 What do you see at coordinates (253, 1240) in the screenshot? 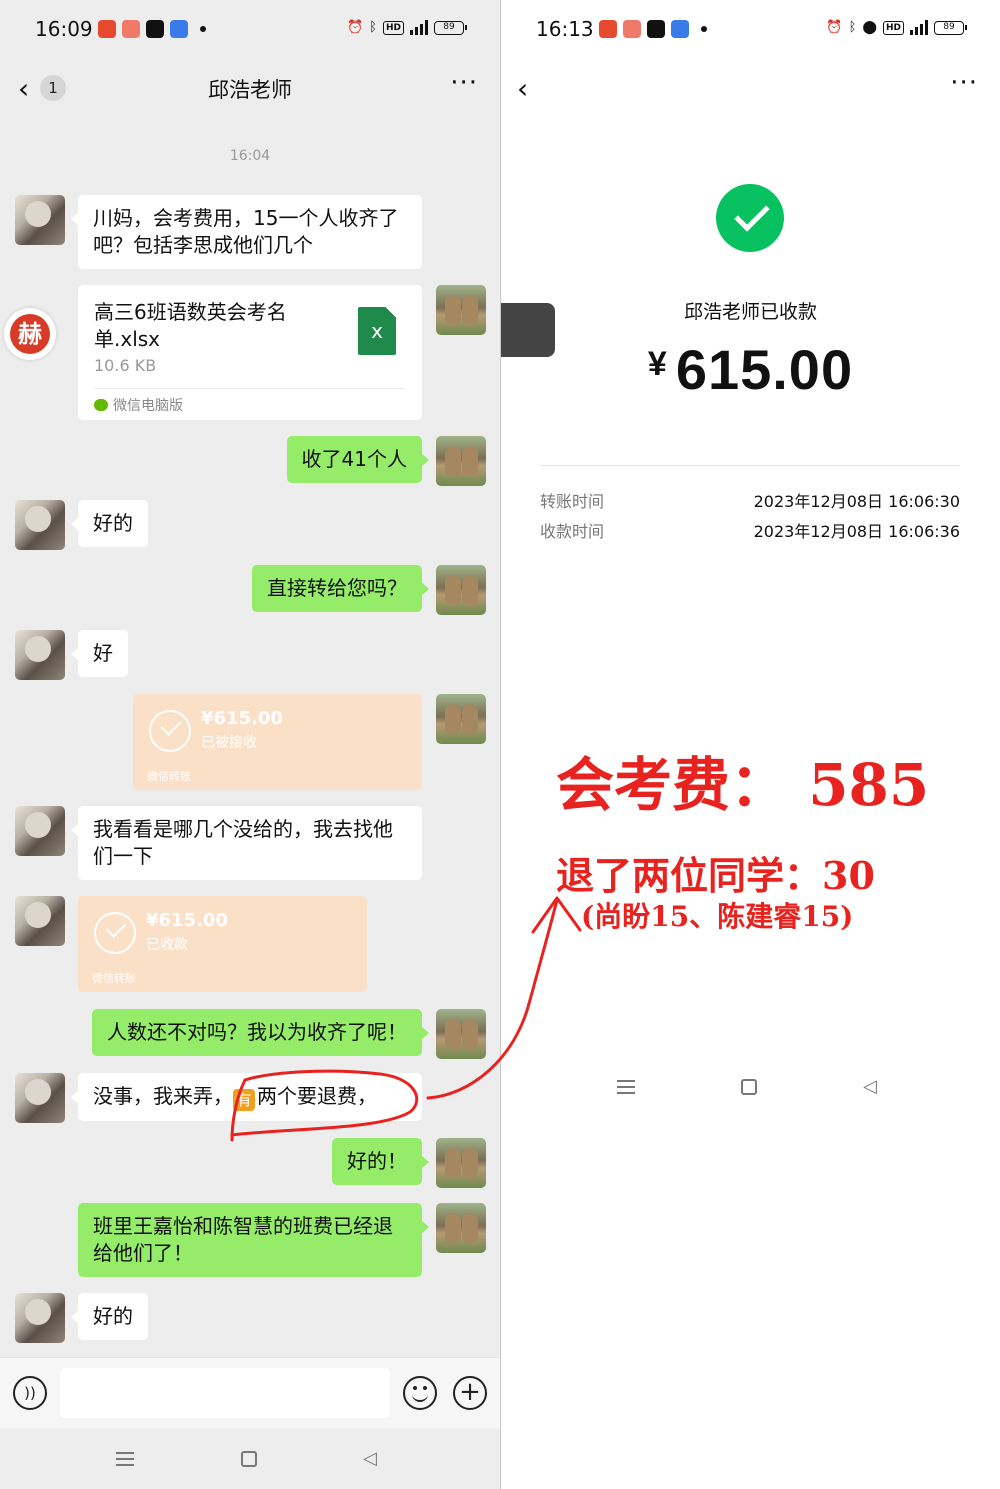
I see `outgoing-message: 班里王嘉怡和陈智慧的班费已经退给他们了！` at bounding box center [253, 1240].